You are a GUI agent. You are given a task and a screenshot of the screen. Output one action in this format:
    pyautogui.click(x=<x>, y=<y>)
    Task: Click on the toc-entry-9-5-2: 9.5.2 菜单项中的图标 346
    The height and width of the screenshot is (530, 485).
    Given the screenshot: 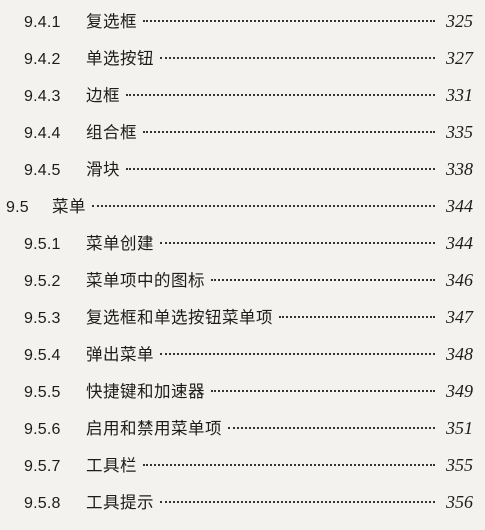 What is the action you would take?
    pyautogui.click(x=248, y=282)
    